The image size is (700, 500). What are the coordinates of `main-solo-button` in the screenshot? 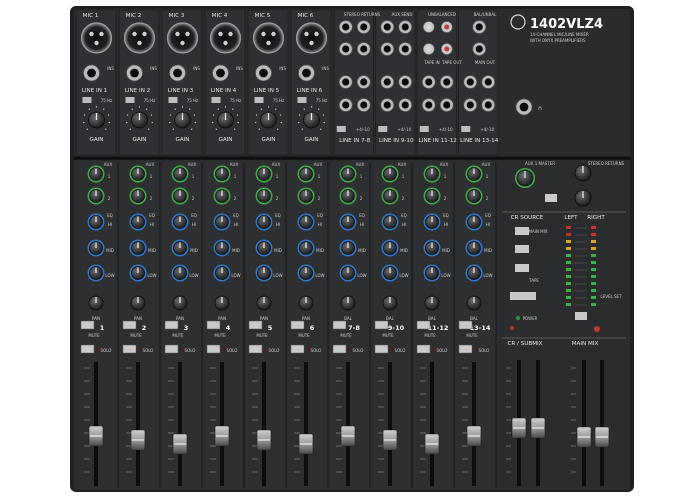 It's located at (581, 316).